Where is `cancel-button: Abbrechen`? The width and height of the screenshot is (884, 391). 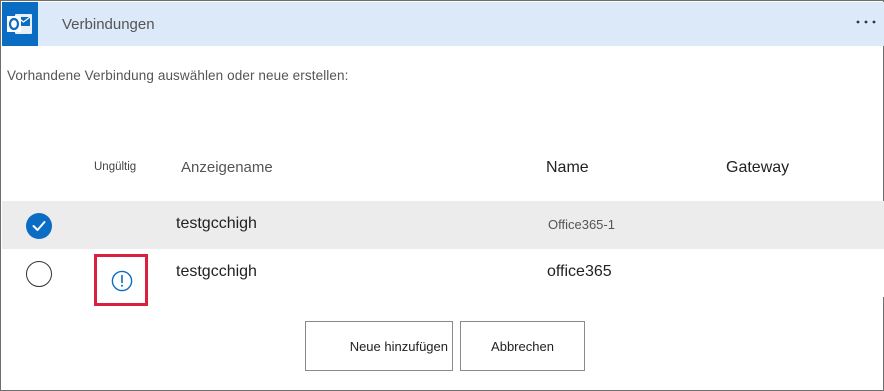
cancel-button: Abbrechen is located at coordinates (522, 346).